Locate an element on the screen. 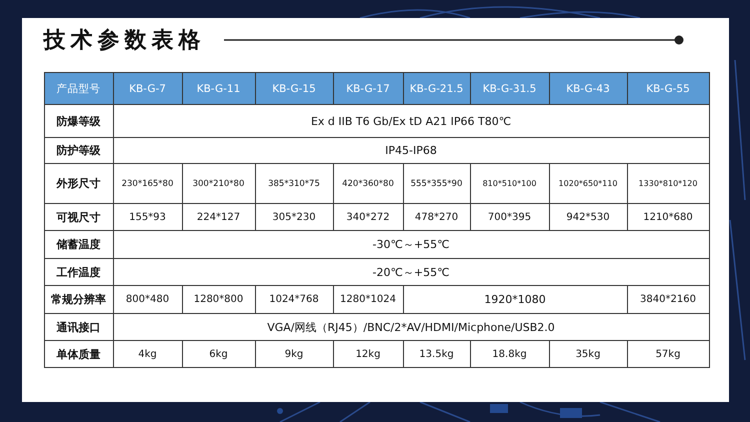 The width and height of the screenshot is (750, 422). column-header: KB-G-43 is located at coordinates (588, 88).